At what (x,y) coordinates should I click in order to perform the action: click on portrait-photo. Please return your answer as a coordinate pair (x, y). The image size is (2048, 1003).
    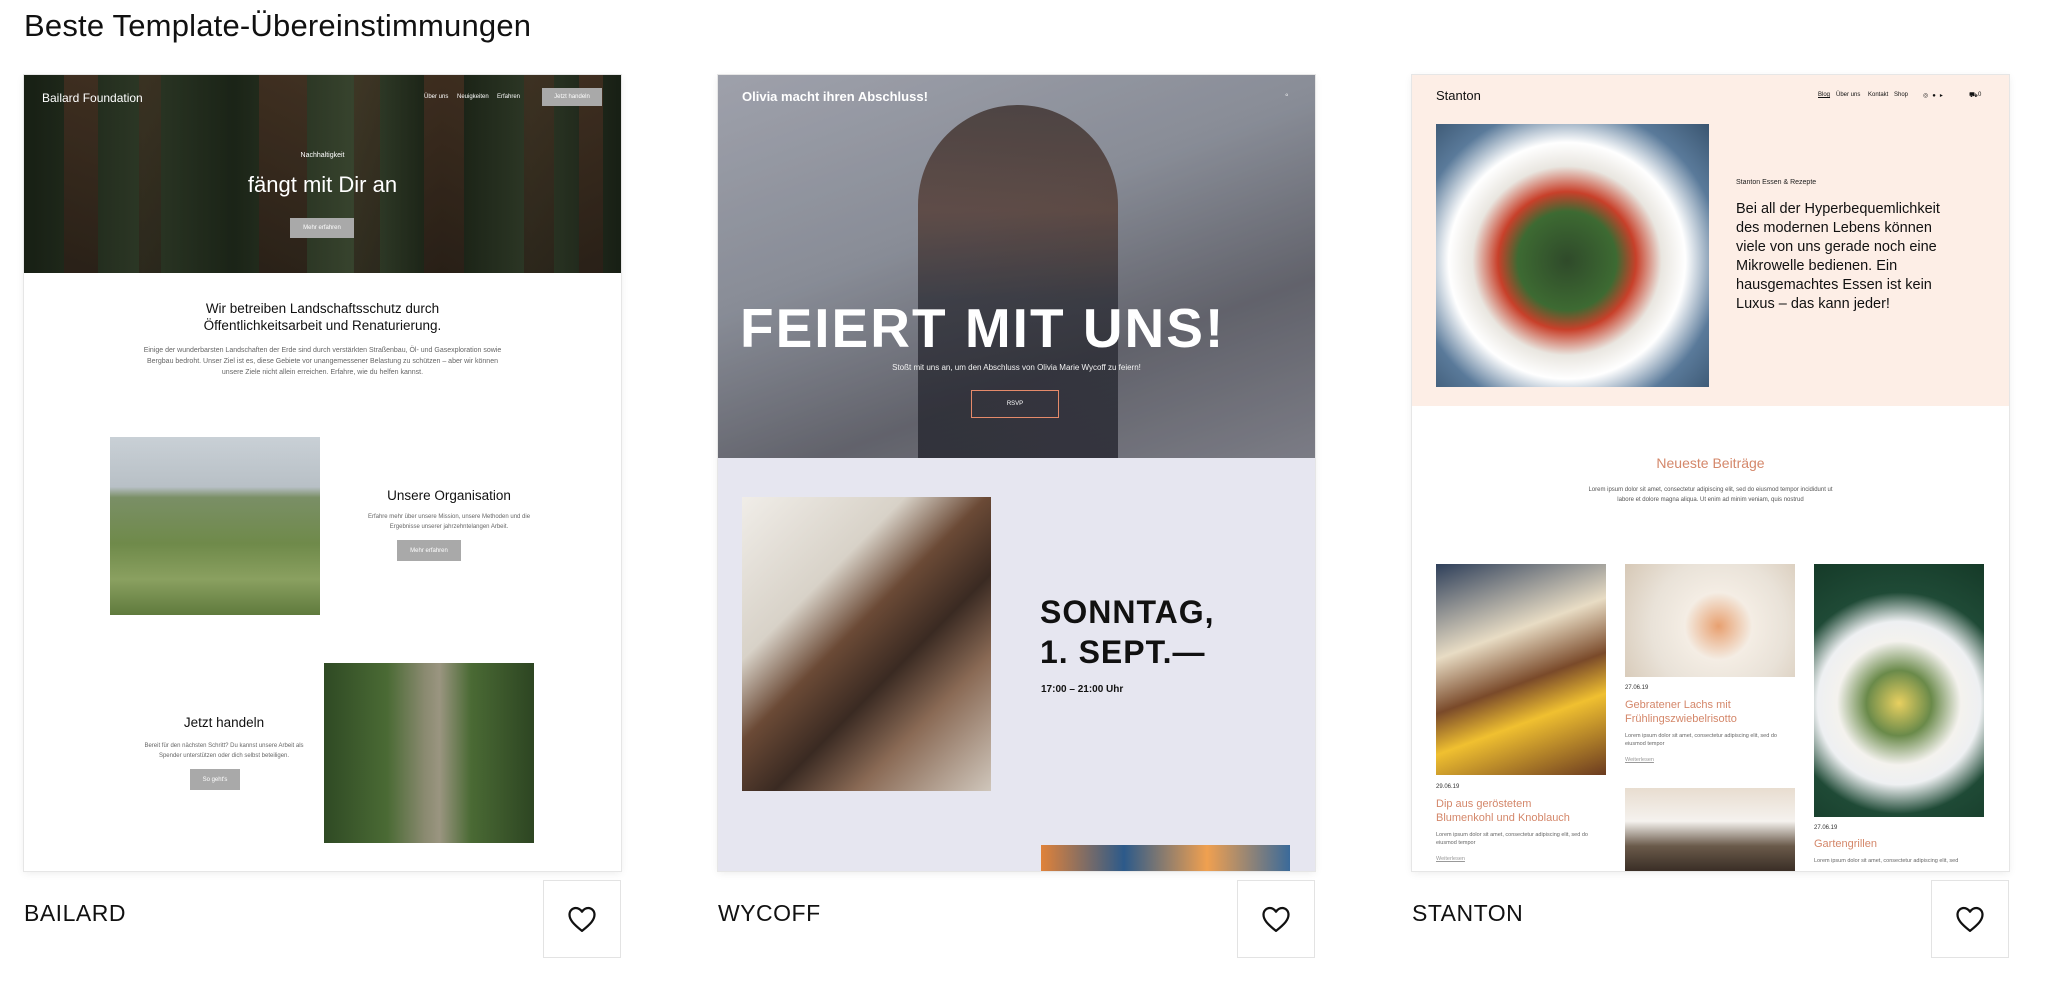
    Looking at the image, I should click on (866, 644).